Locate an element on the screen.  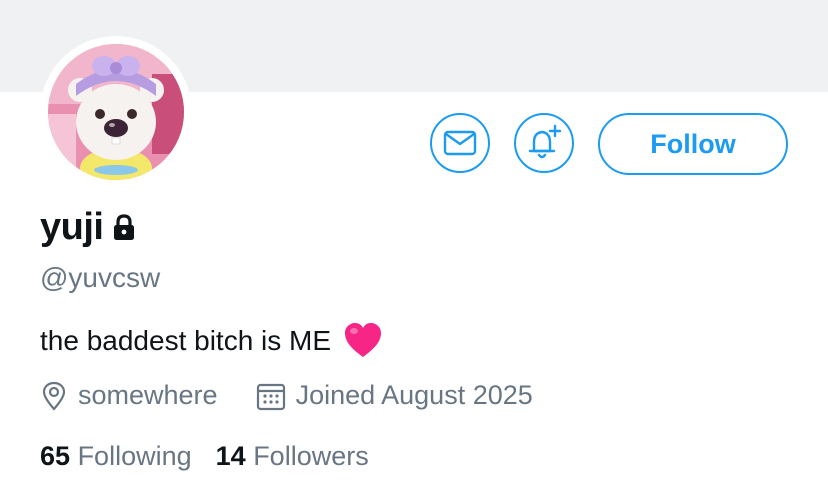
location-pin-icon is located at coordinates (54, 396).